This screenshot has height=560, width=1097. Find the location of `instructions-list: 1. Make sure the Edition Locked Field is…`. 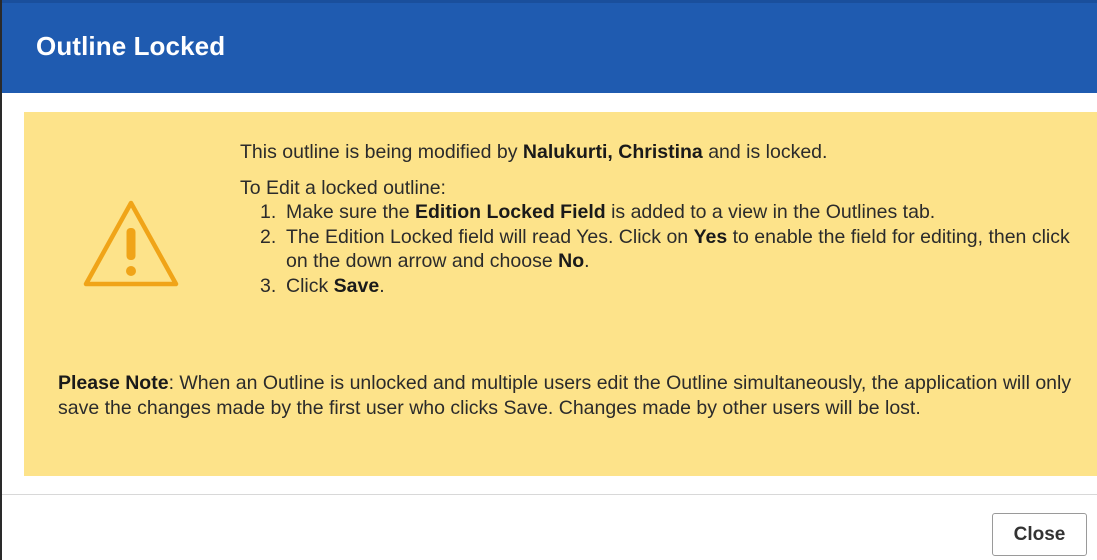

instructions-list: 1. Make sure the Edition Locked Field is… is located at coordinates (675, 249).